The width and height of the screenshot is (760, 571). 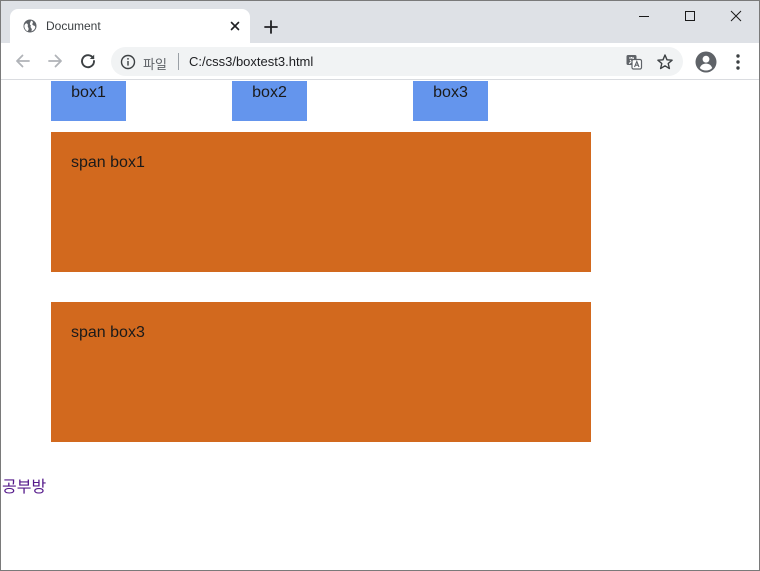 What do you see at coordinates (269, 101) in the screenshot?
I see `box-2: box2` at bounding box center [269, 101].